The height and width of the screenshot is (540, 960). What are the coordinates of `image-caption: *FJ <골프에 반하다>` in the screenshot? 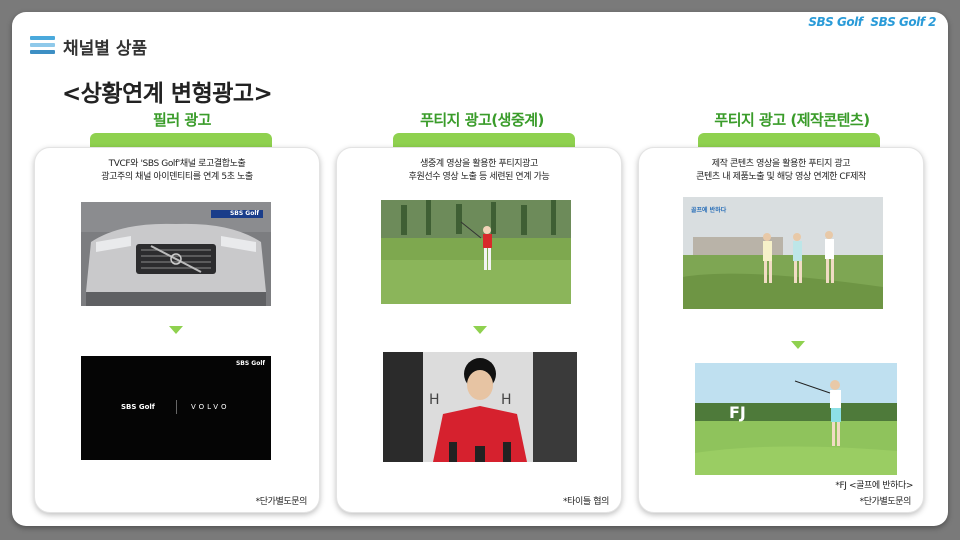 It's located at (874, 486).